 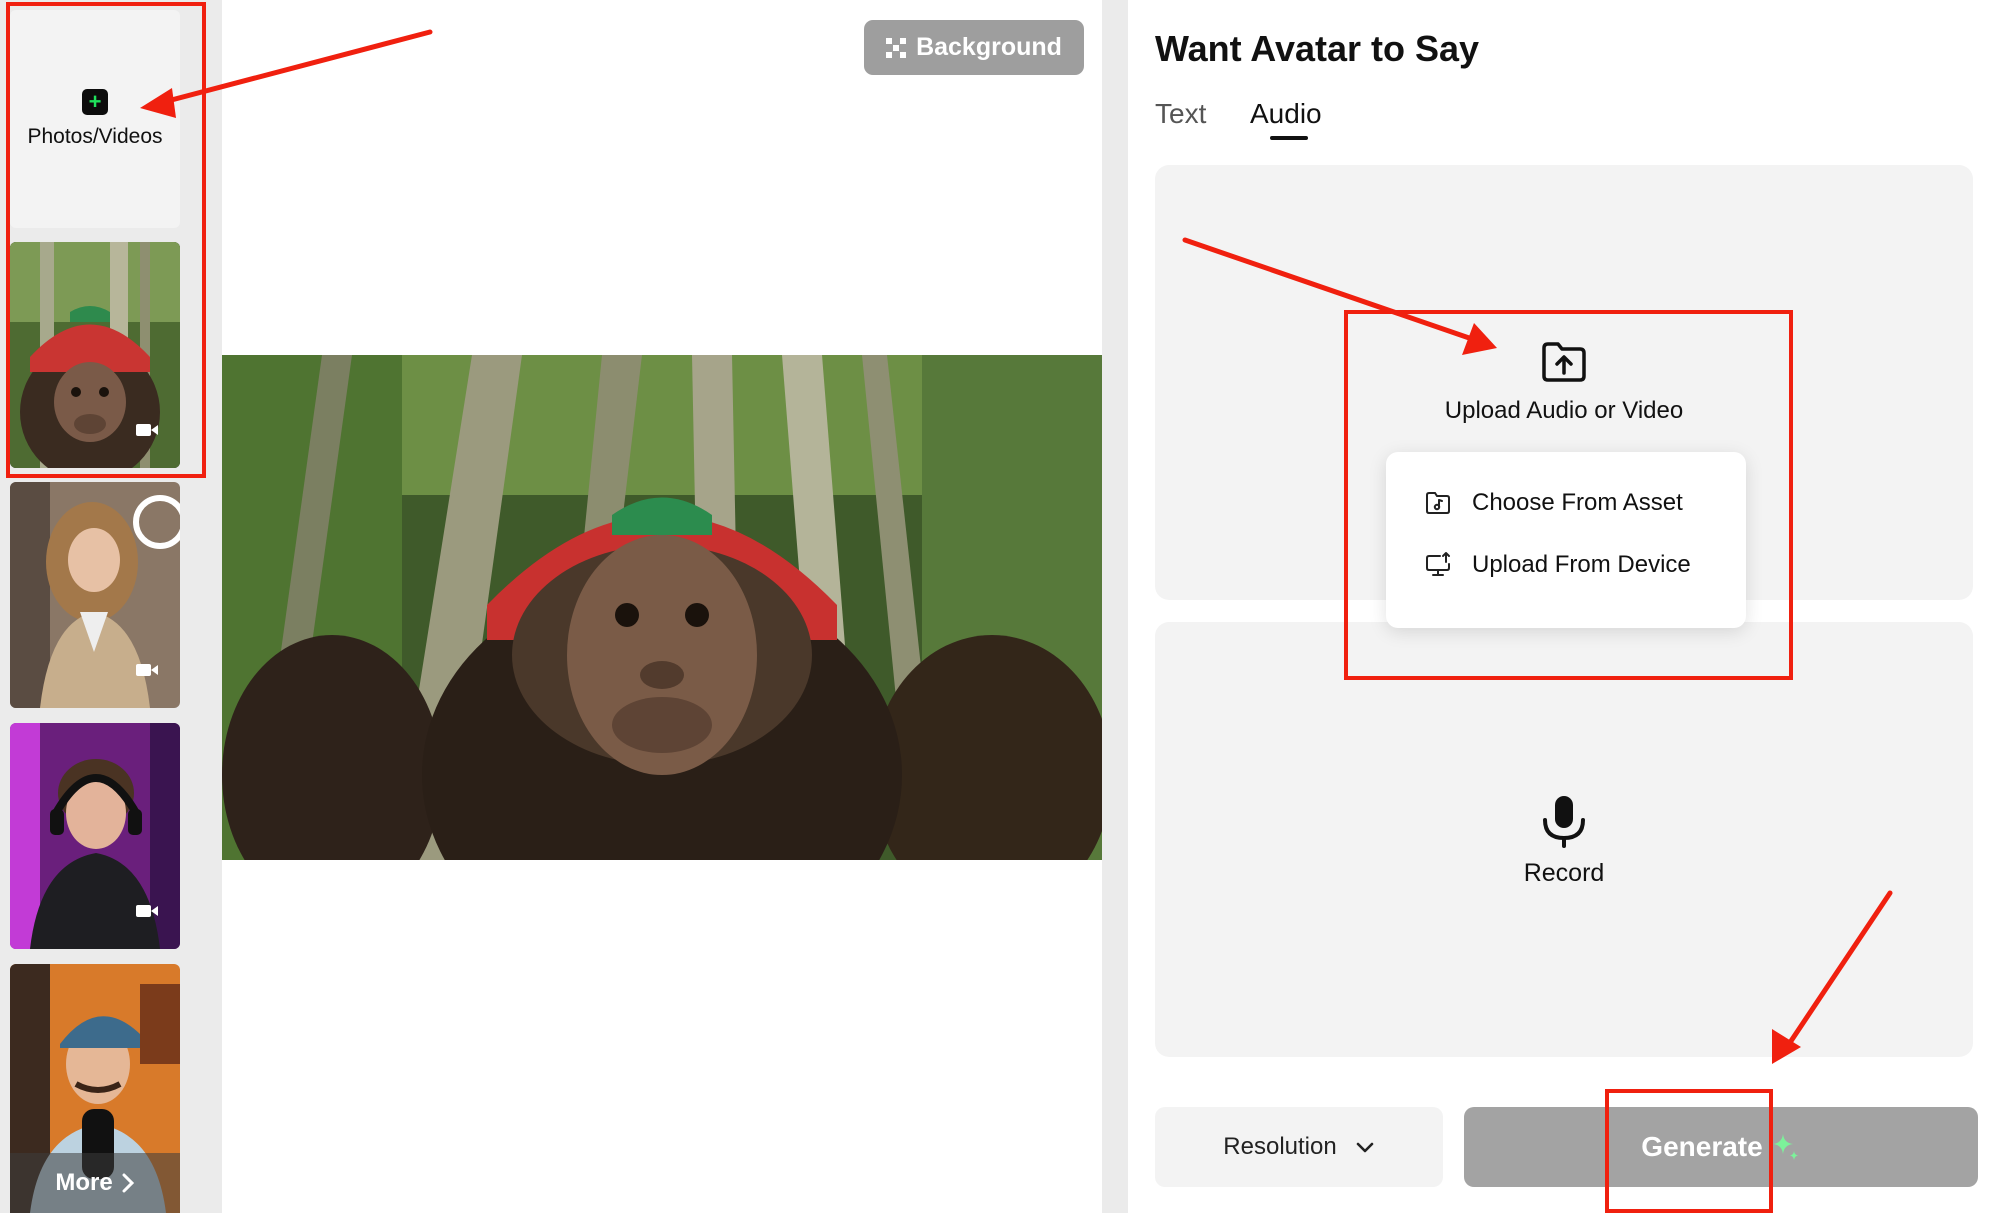 I want to click on resolution-label: Resolution, so click(x=1280, y=1146).